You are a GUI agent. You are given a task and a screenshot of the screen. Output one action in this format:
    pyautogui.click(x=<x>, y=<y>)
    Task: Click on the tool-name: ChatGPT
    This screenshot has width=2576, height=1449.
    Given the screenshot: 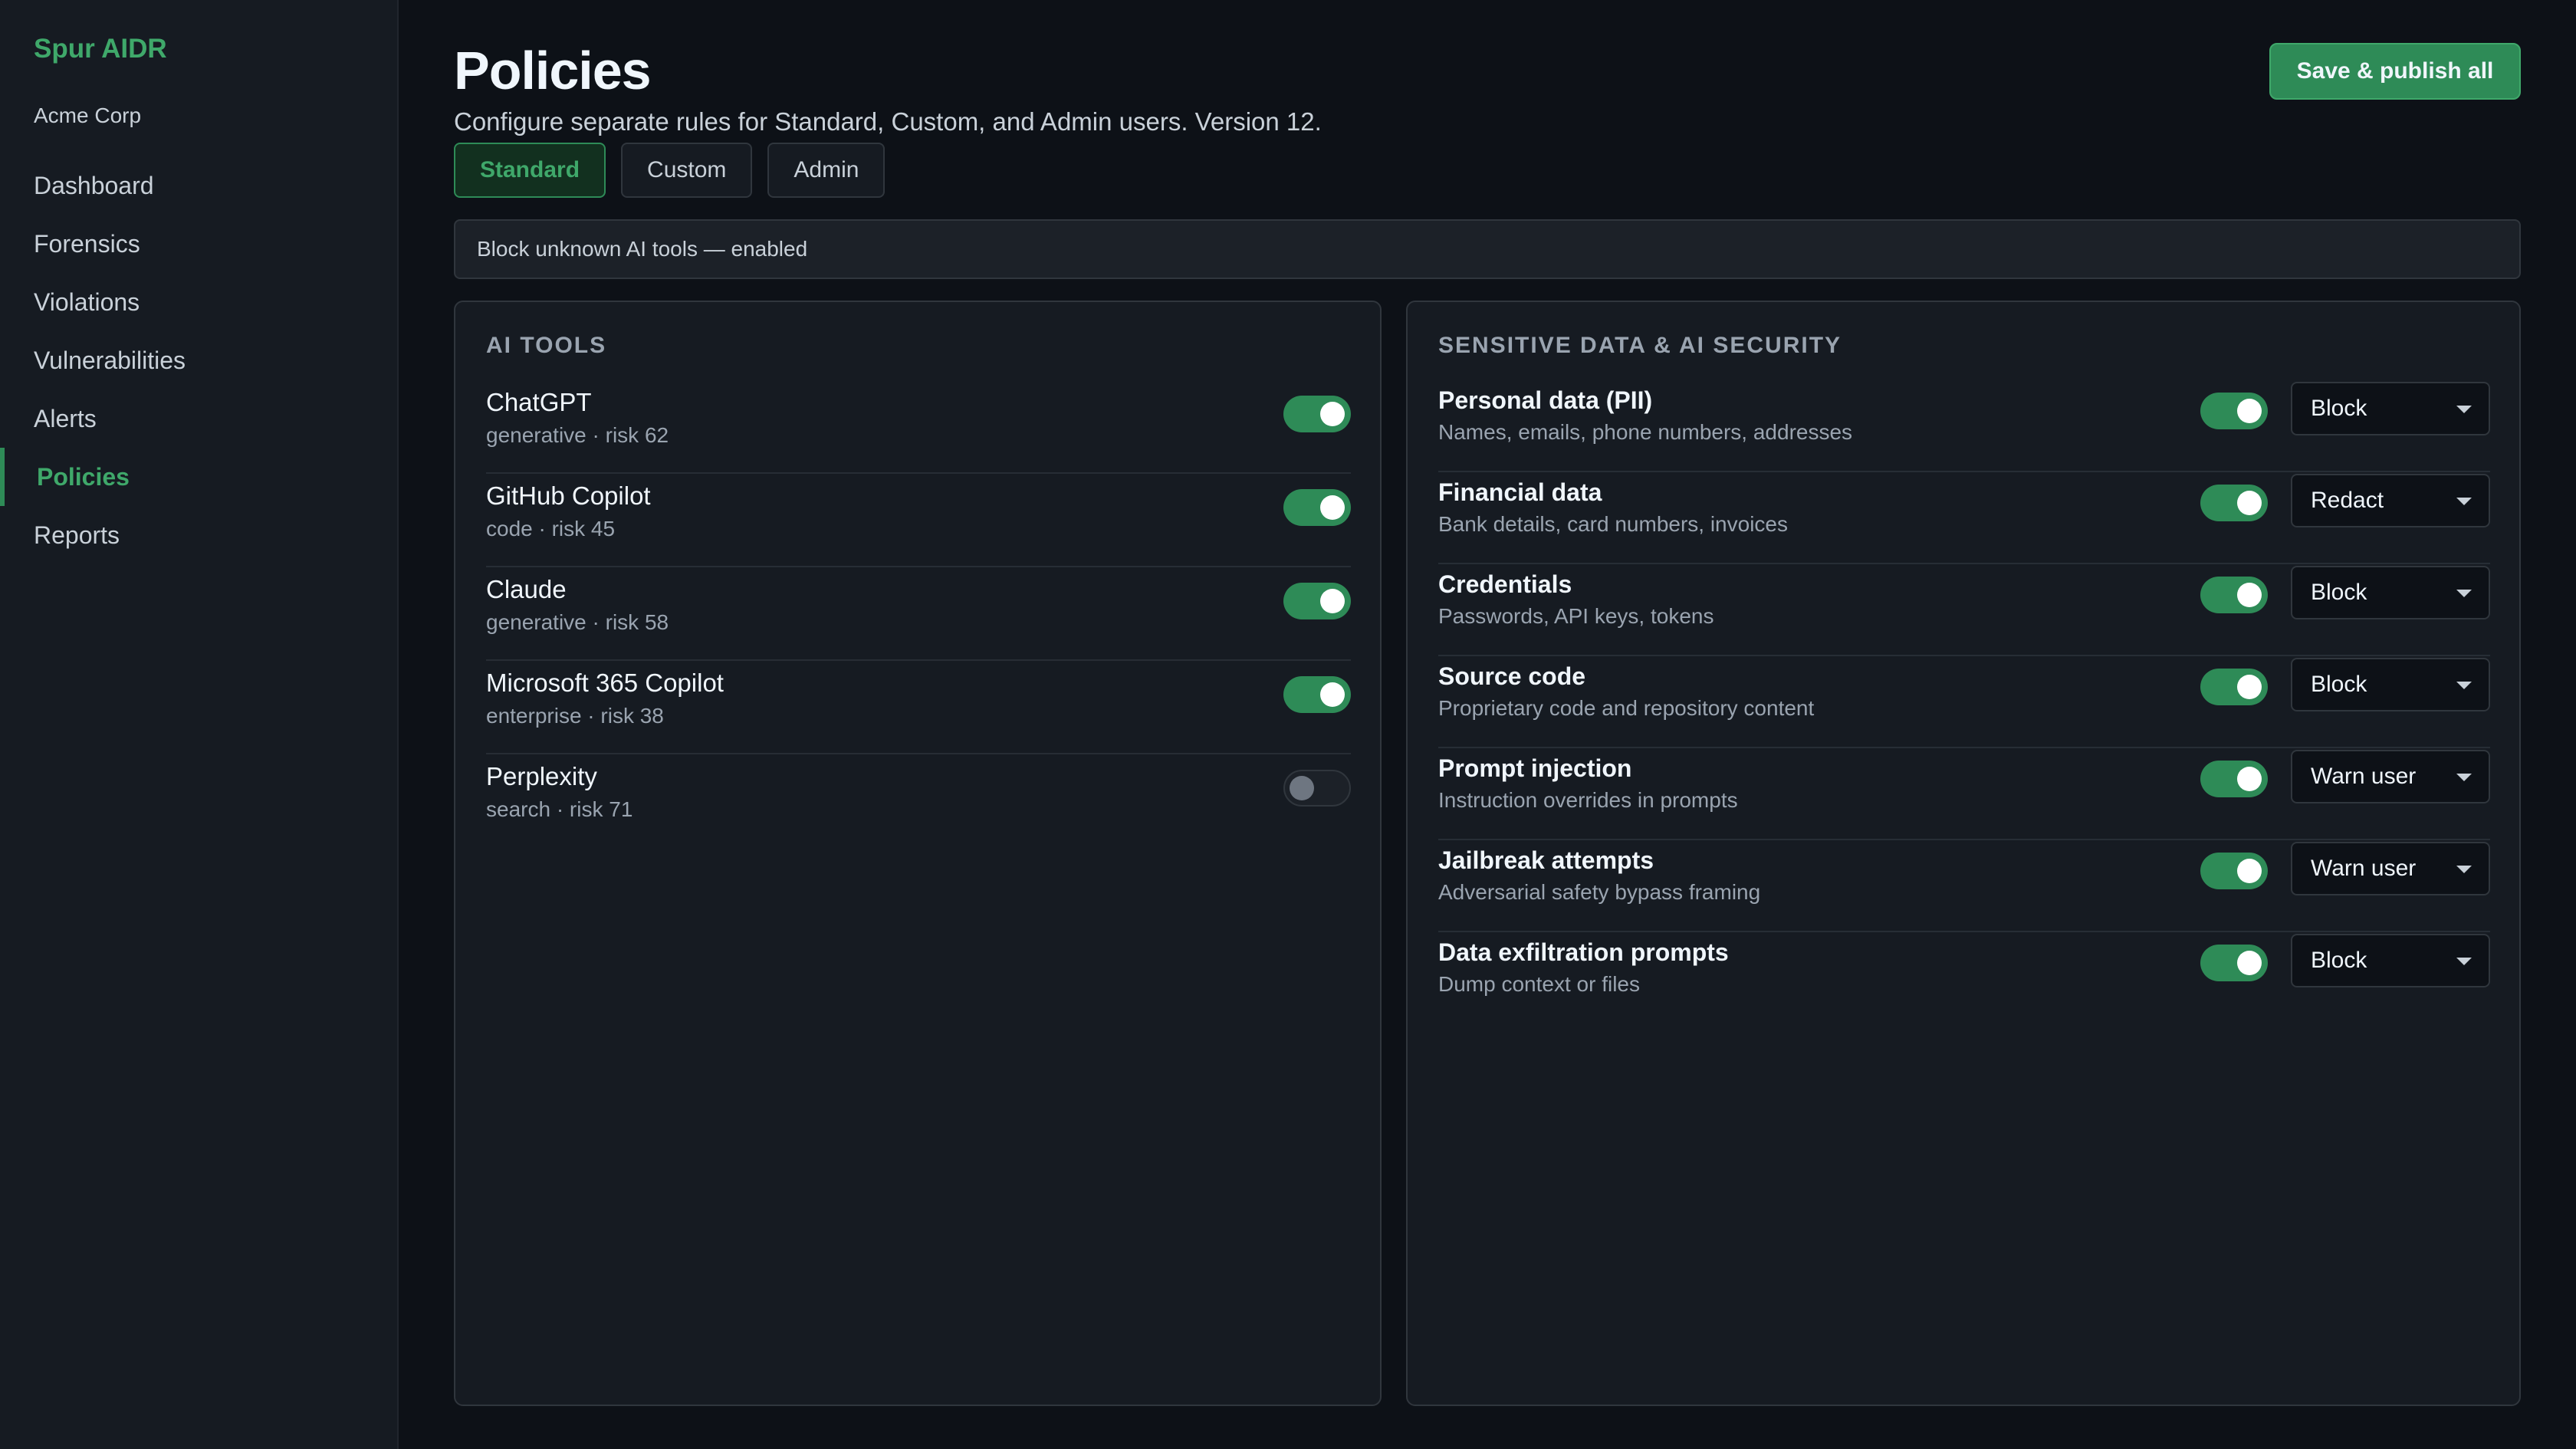 What is the action you would take?
    pyautogui.click(x=539, y=402)
    